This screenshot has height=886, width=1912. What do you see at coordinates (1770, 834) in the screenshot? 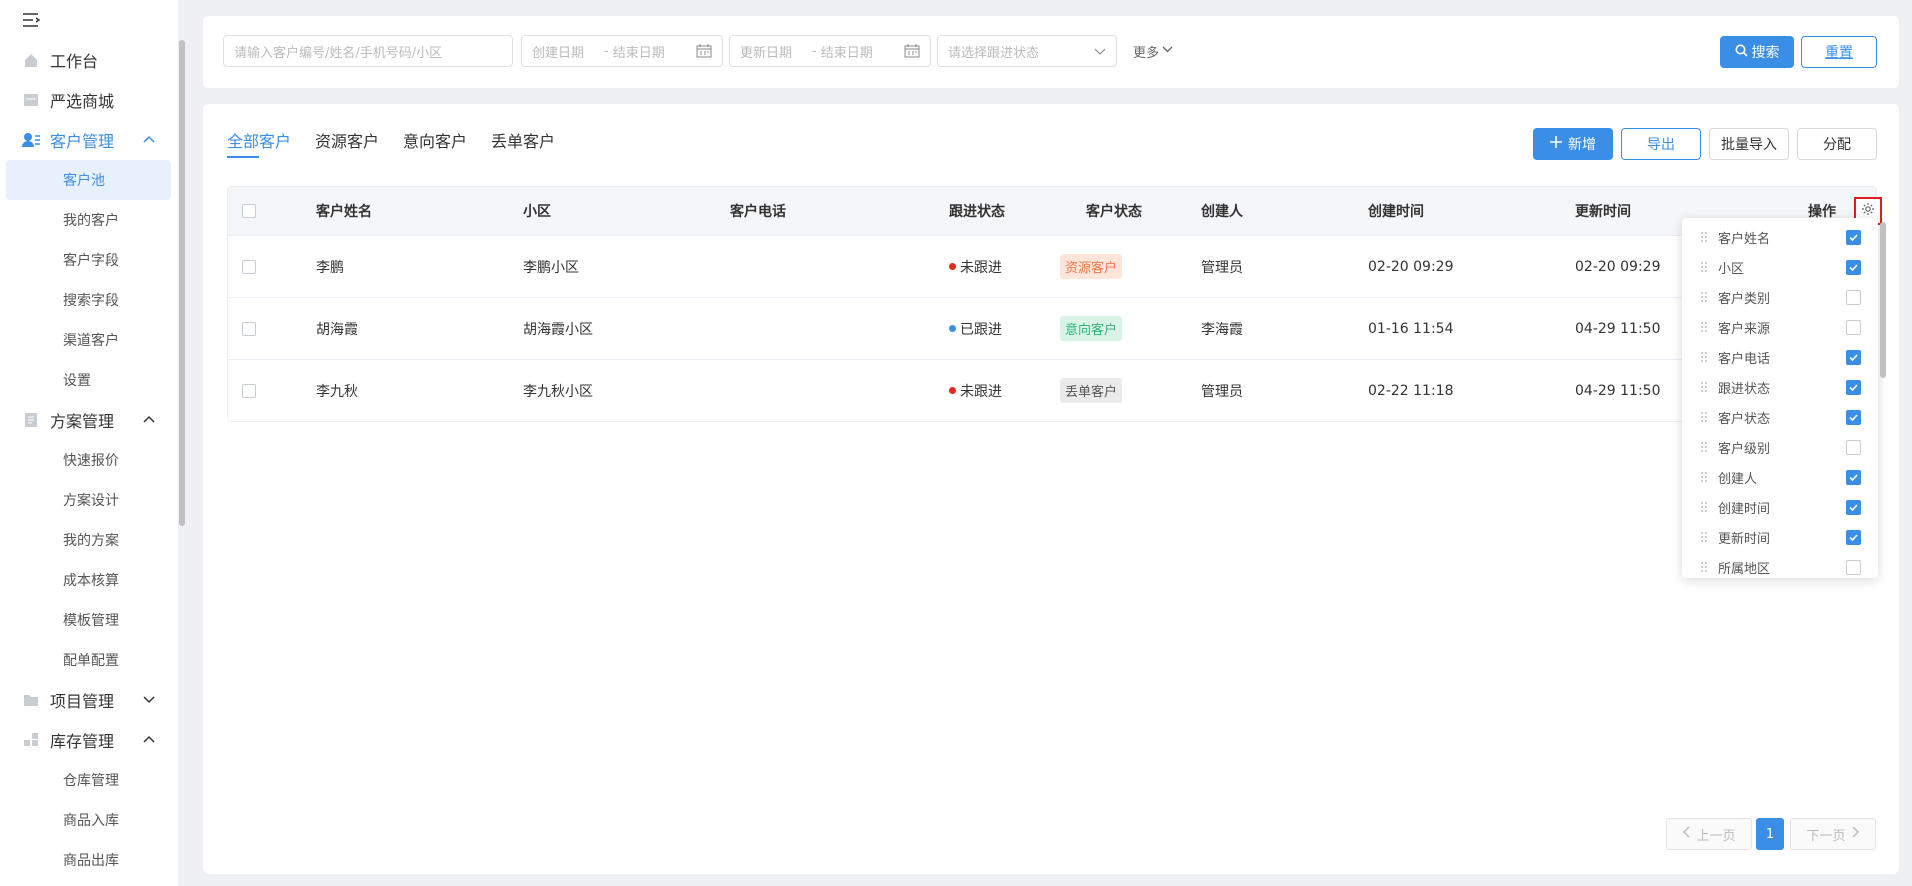
I see `page-number-current: 1` at bounding box center [1770, 834].